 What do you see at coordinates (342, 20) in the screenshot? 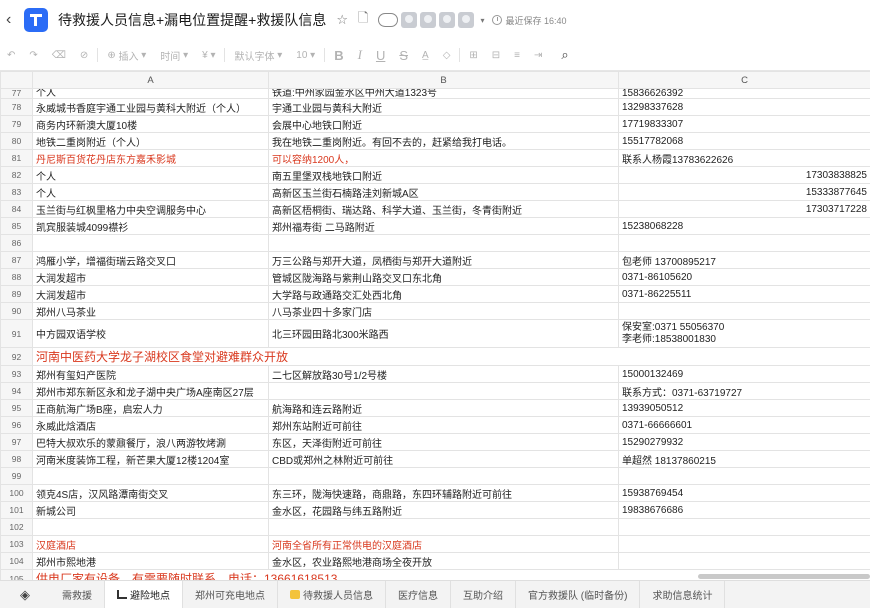
I see `star-icon: ☆` at bounding box center [342, 20].